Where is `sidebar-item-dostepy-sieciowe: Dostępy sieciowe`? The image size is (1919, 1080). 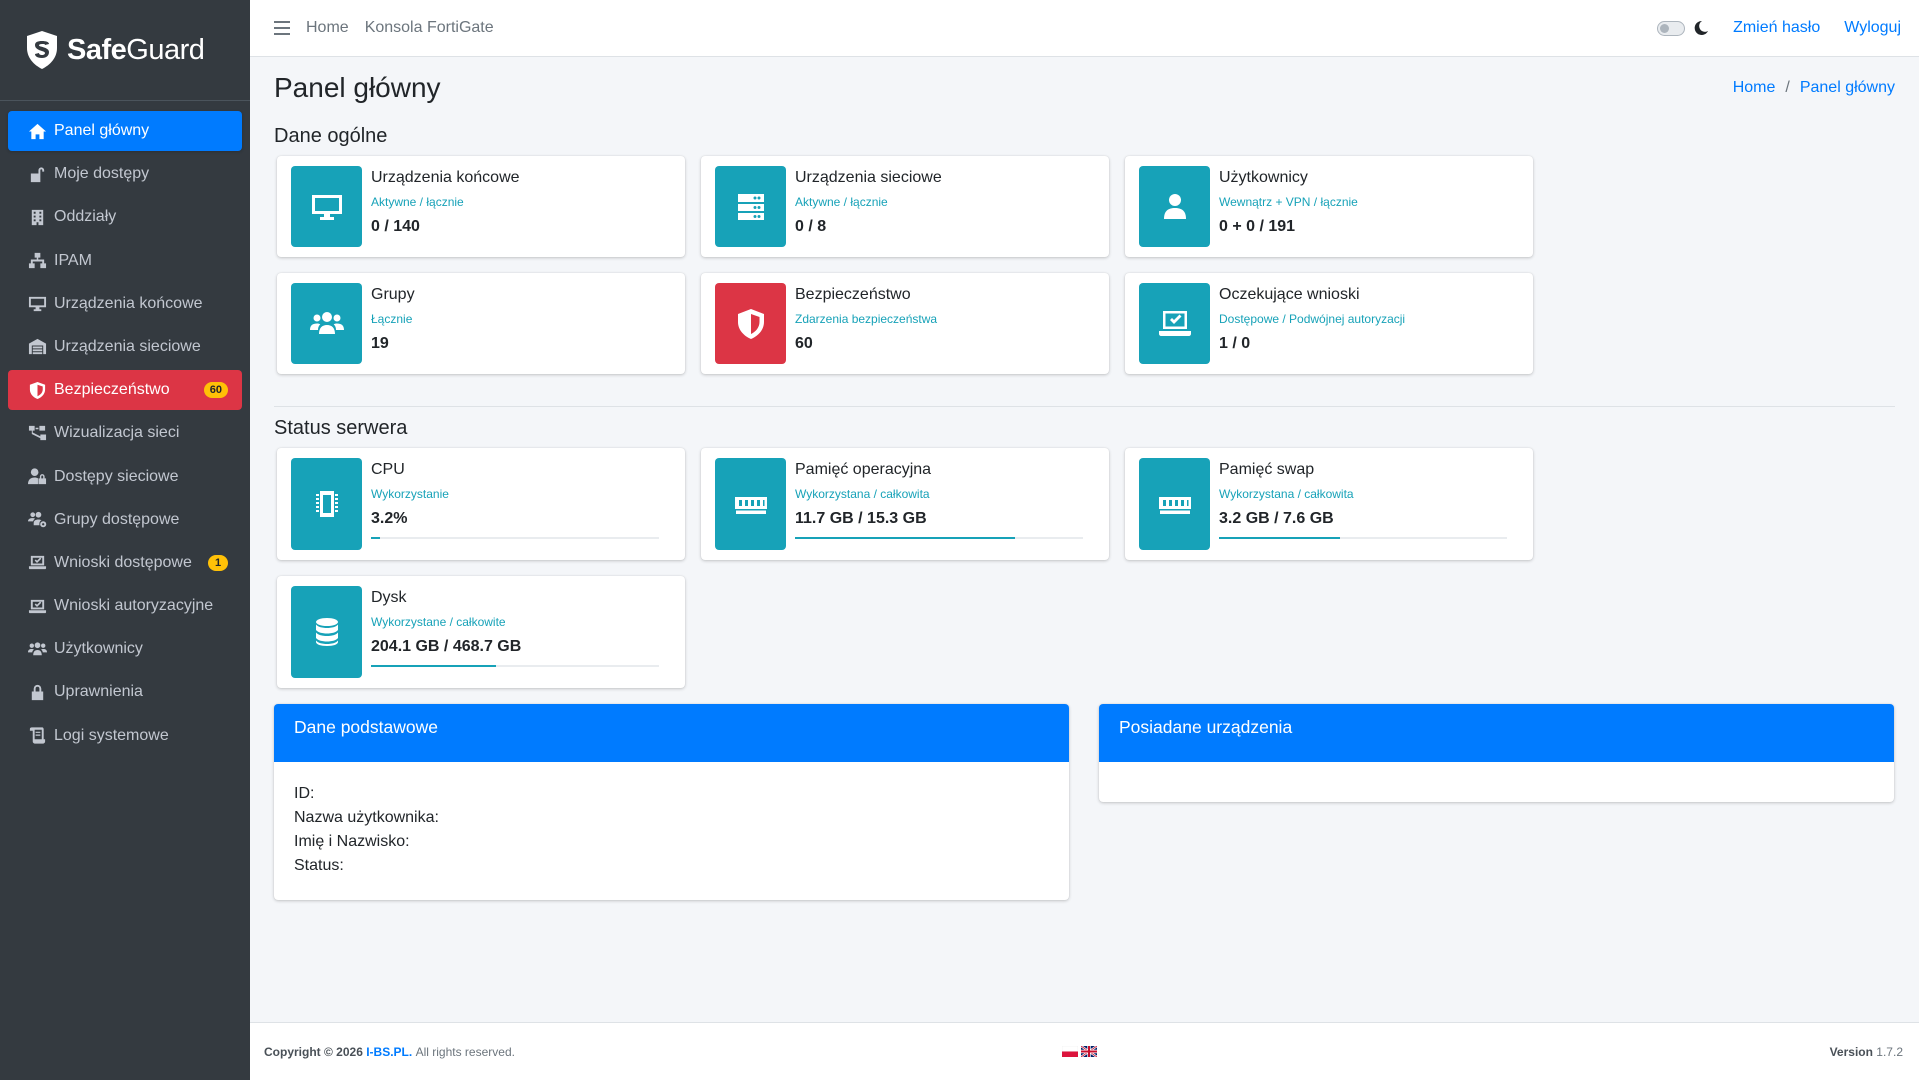 sidebar-item-dostepy-sieciowe: Dostępy sieciowe is located at coordinates (125, 477).